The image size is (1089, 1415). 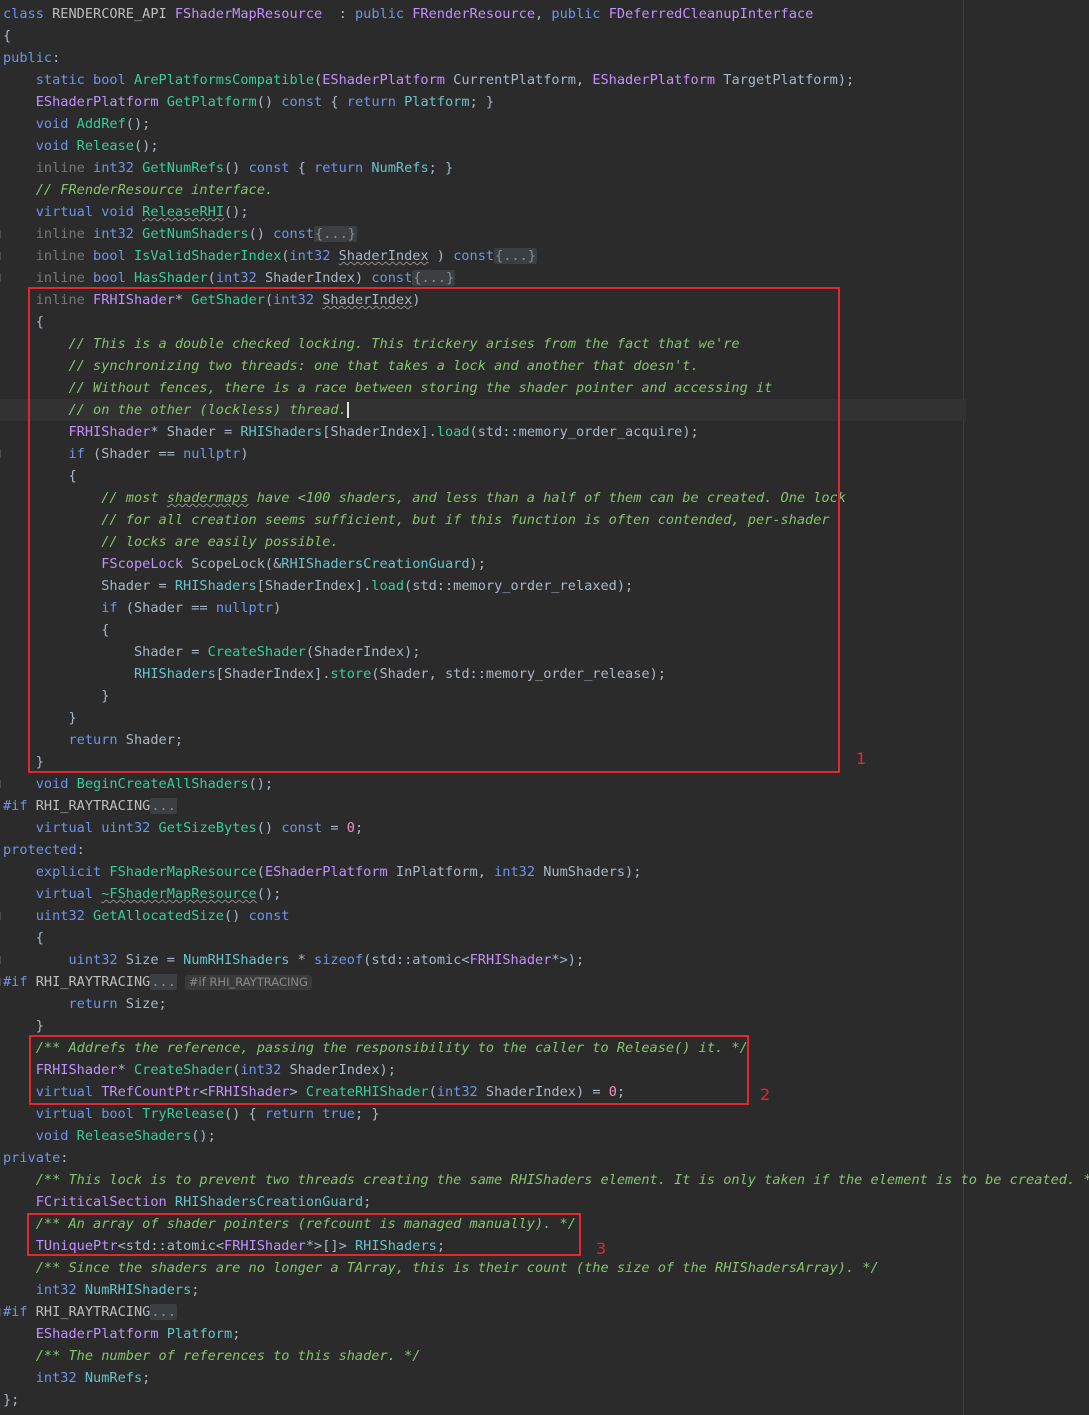 What do you see at coordinates (113, 1378) in the screenshot?
I see `code-token: NumRefs` at bounding box center [113, 1378].